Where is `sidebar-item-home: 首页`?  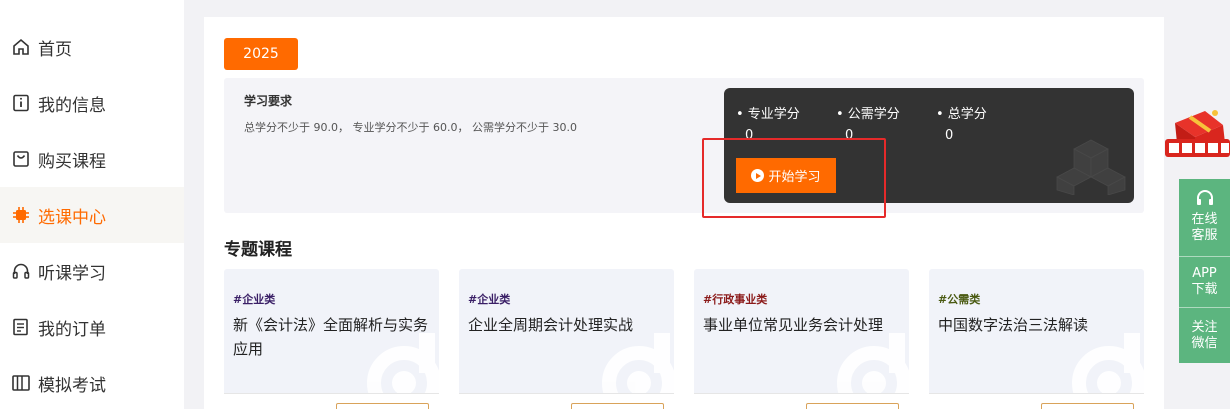
sidebar-item-home: 首页 is located at coordinates (92, 47).